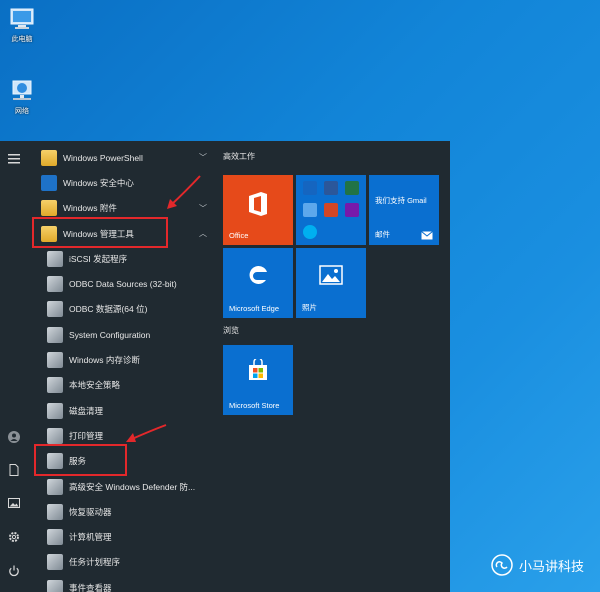 This screenshot has width=600, height=592. Describe the element at coordinates (331, 275) in the screenshot. I see `photos-icon` at that location.